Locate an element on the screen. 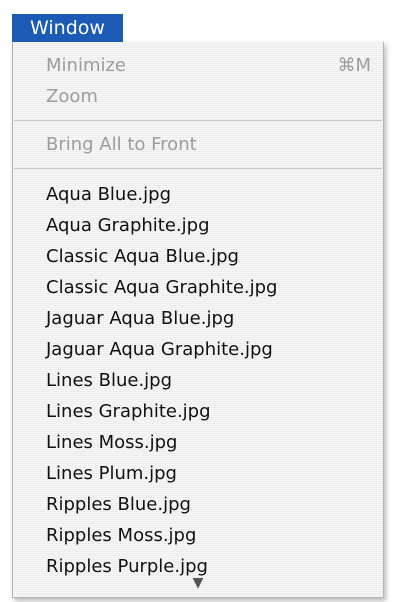 The height and width of the screenshot is (602, 397). chevron-down-icon: ▼ is located at coordinates (198, 583).